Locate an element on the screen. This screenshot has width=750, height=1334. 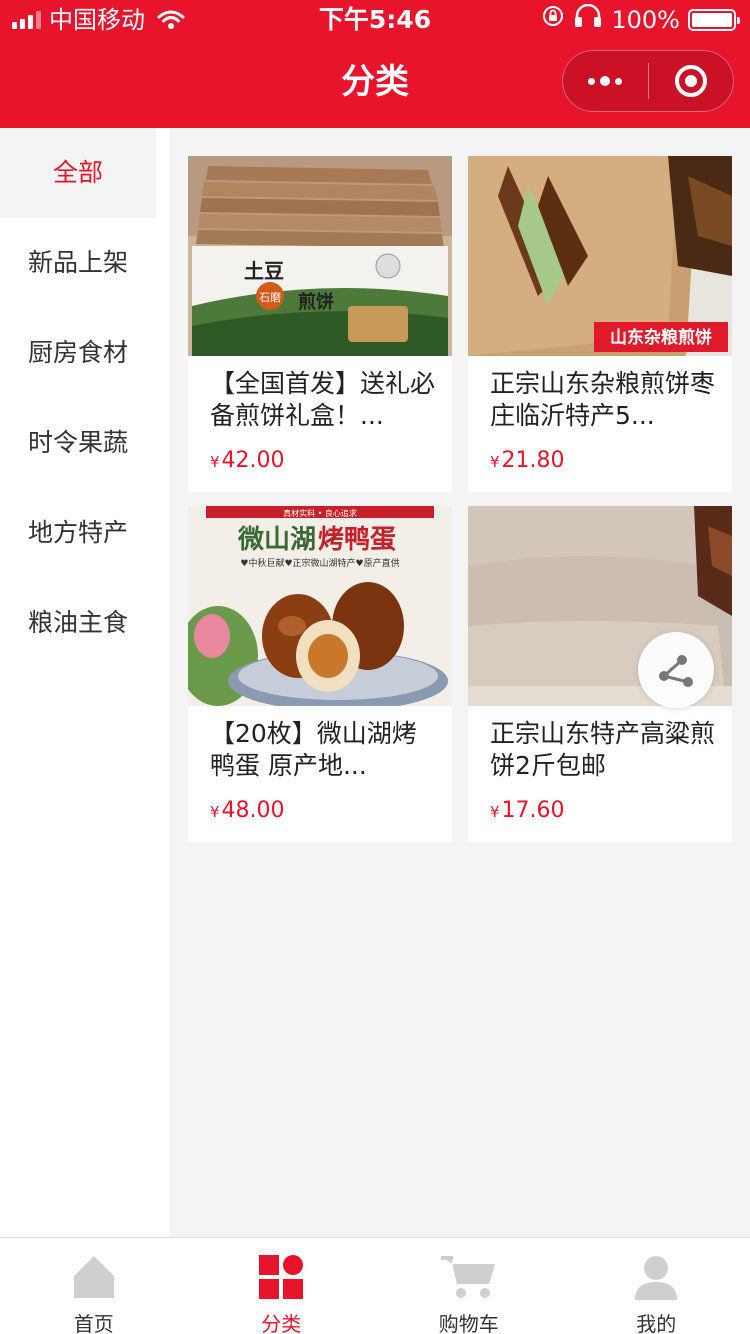
product-card: 山东杂粮煎饼 正宗山东杂粮煎饼枣庄临沂特产5... ¥21.80 is located at coordinates (600, 324).